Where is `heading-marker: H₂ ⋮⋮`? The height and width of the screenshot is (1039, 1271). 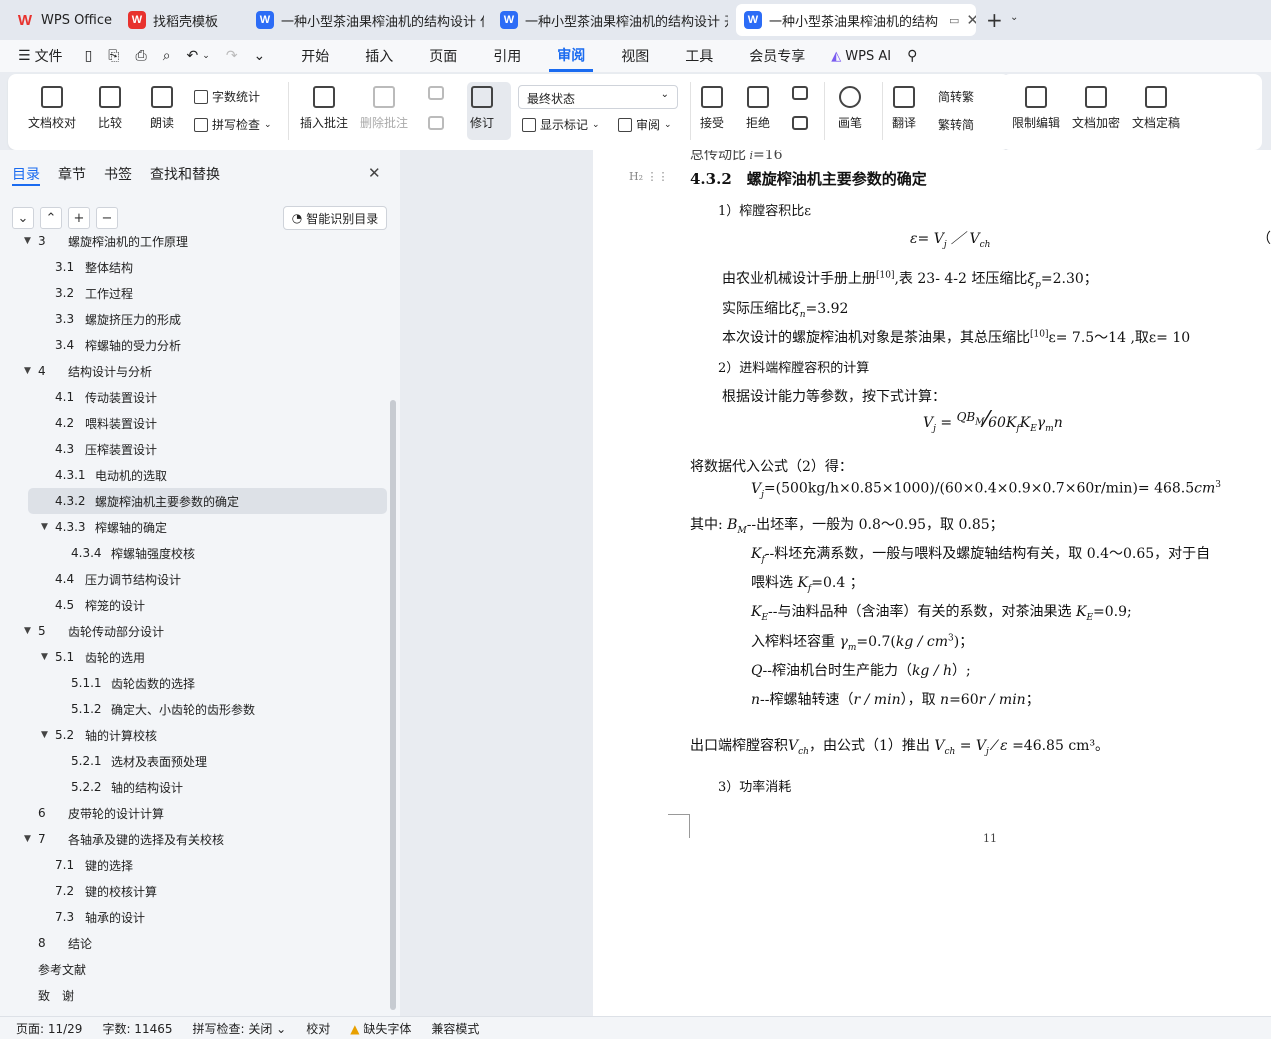 heading-marker: H₂ ⋮⋮ is located at coordinates (649, 176).